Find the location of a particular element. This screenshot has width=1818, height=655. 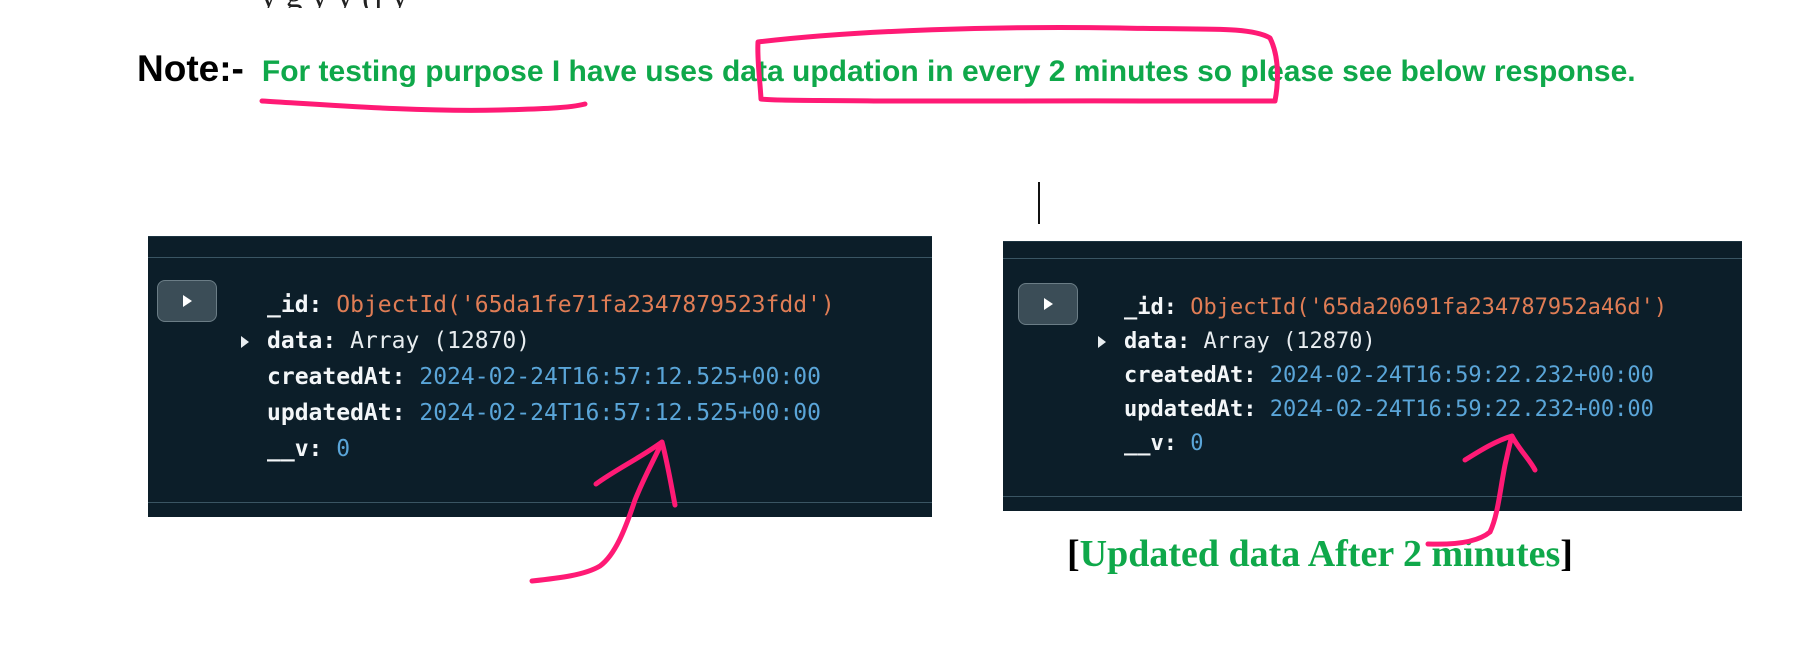

underline-annotation is located at coordinates (423, 105).